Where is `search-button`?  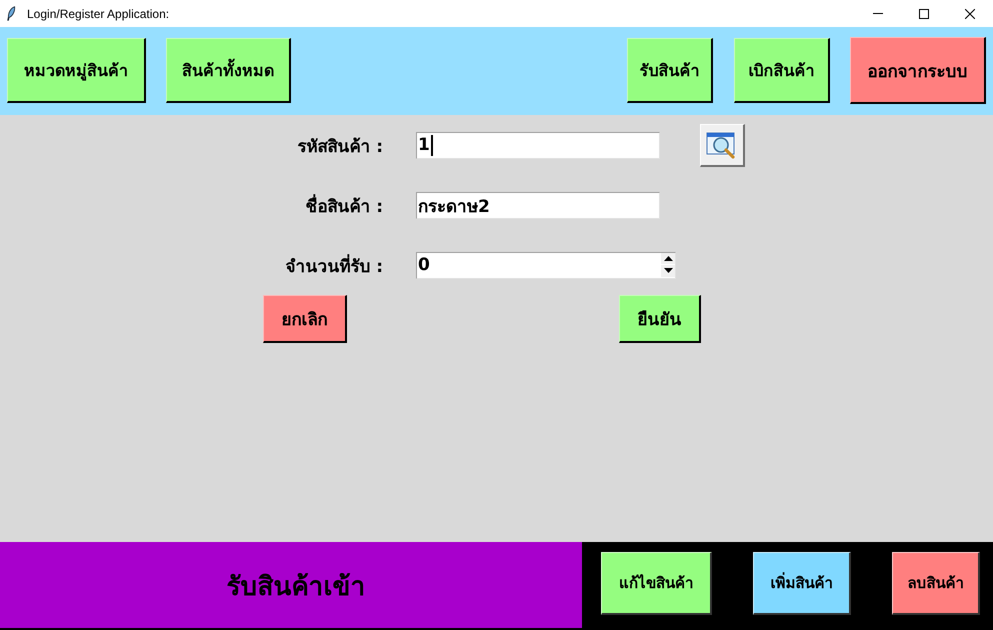
search-button is located at coordinates (722, 145).